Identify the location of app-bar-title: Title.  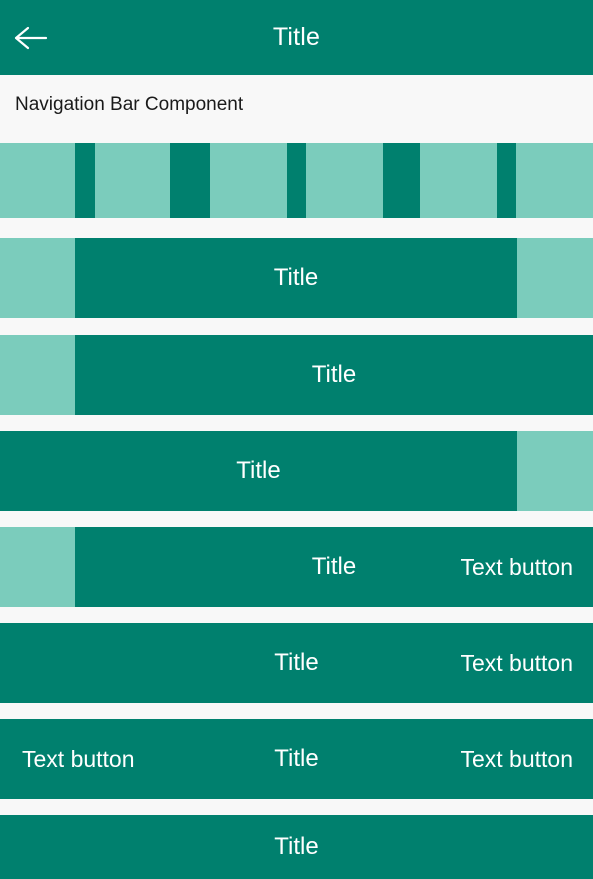
(296, 37).